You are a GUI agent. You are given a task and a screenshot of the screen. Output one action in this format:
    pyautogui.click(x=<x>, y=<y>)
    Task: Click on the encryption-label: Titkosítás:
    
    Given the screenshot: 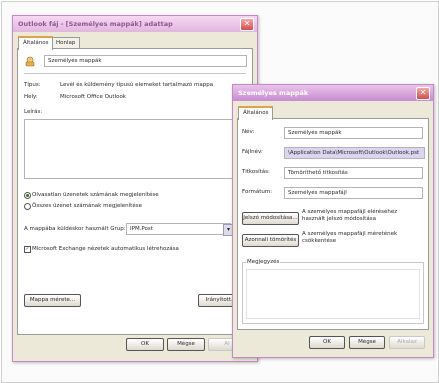 What is the action you would take?
    pyautogui.click(x=256, y=172)
    